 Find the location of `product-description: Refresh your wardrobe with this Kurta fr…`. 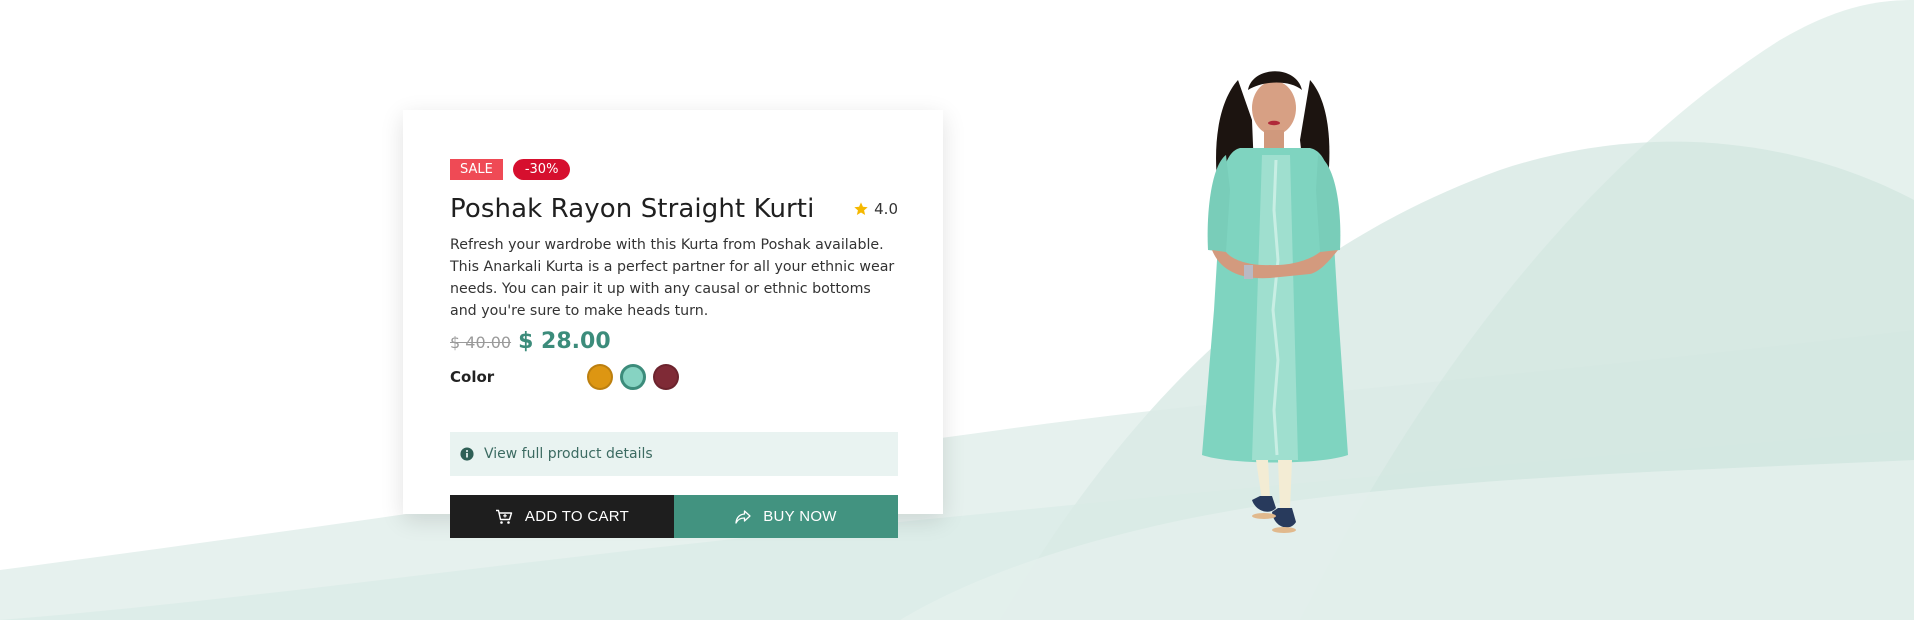

product-description: Refresh your wardrobe with this Kurta fr… is located at coordinates (672, 278).